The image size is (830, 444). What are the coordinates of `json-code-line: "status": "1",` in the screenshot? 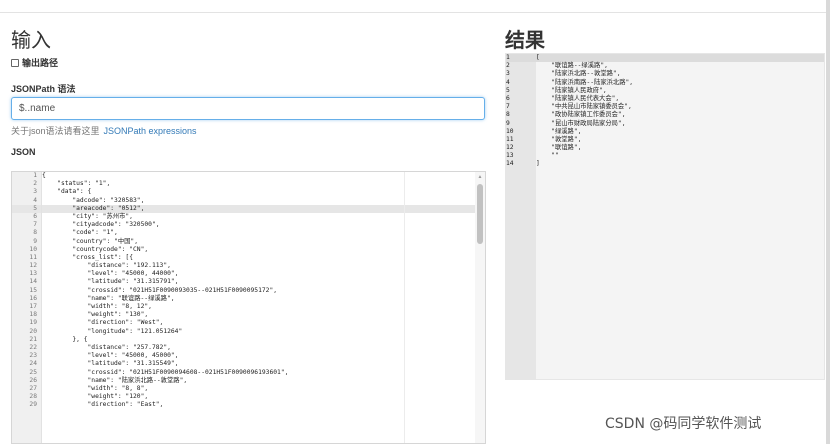 It's located at (258, 184).